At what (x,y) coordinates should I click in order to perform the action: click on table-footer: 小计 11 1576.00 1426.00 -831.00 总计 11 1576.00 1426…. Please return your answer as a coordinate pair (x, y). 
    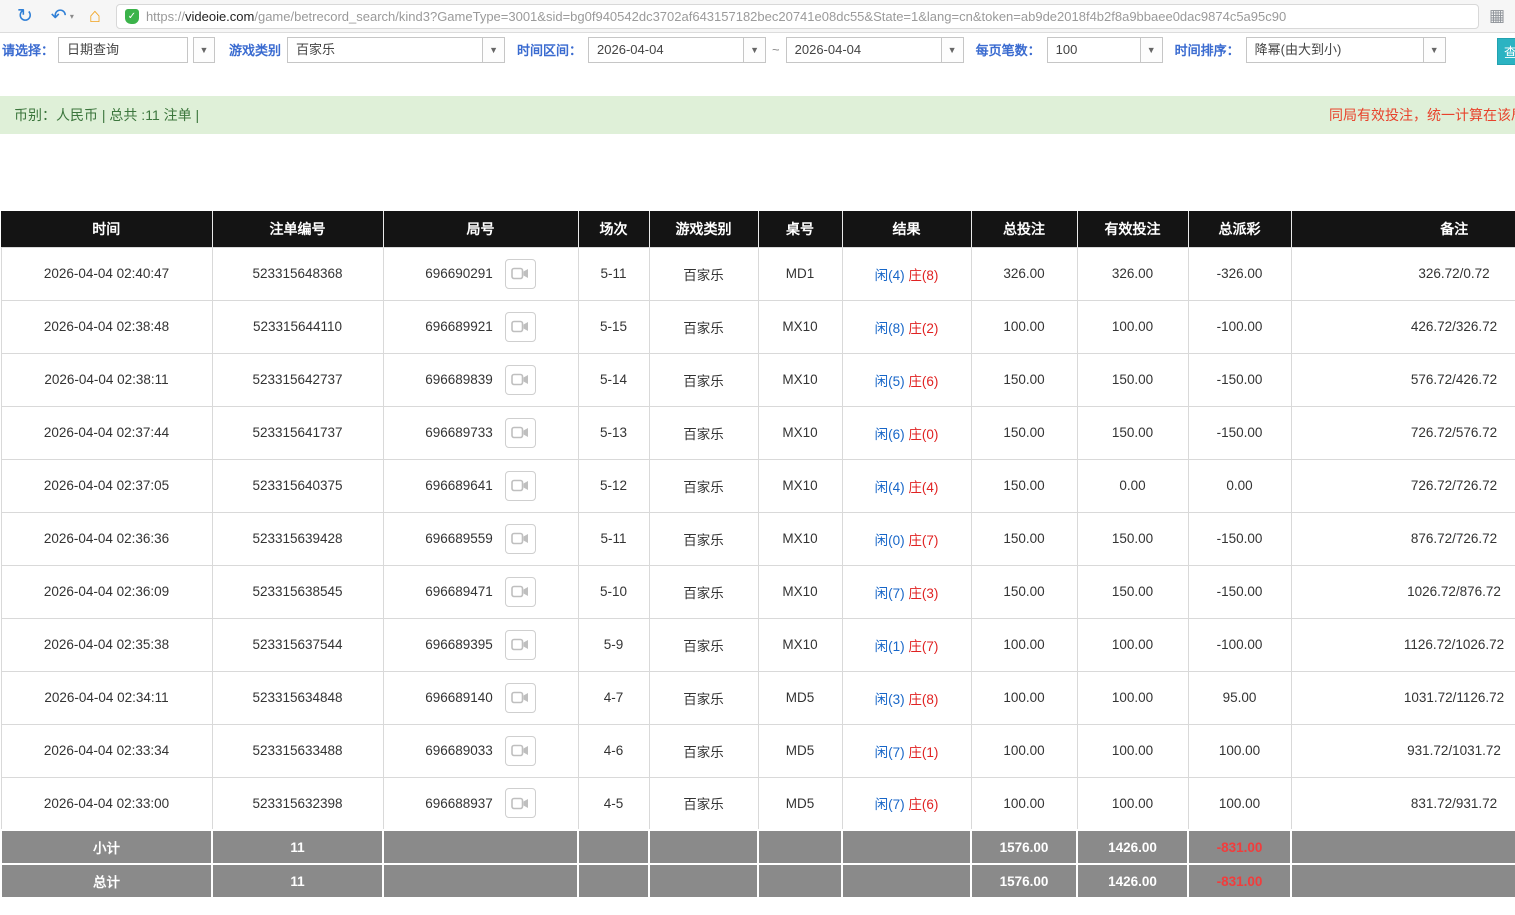
    Looking at the image, I should click on (757, 864).